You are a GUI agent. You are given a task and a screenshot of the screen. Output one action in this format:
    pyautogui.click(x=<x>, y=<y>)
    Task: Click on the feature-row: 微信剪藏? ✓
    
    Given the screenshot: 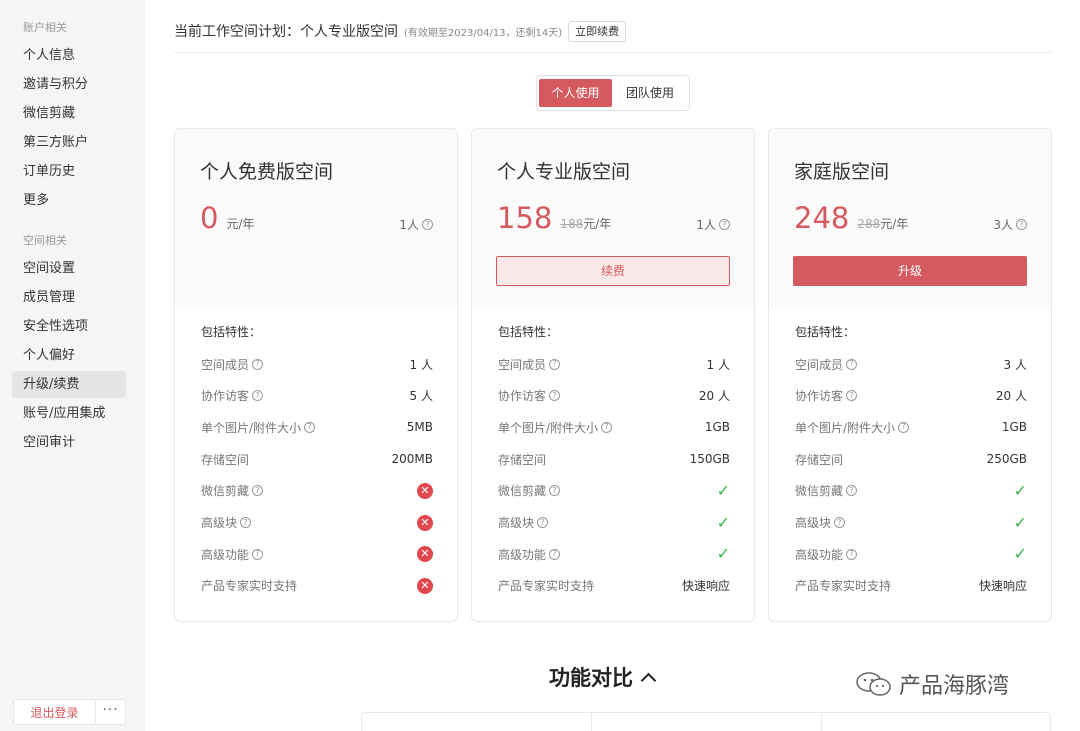 What is the action you would take?
    pyautogui.click(x=614, y=491)
    